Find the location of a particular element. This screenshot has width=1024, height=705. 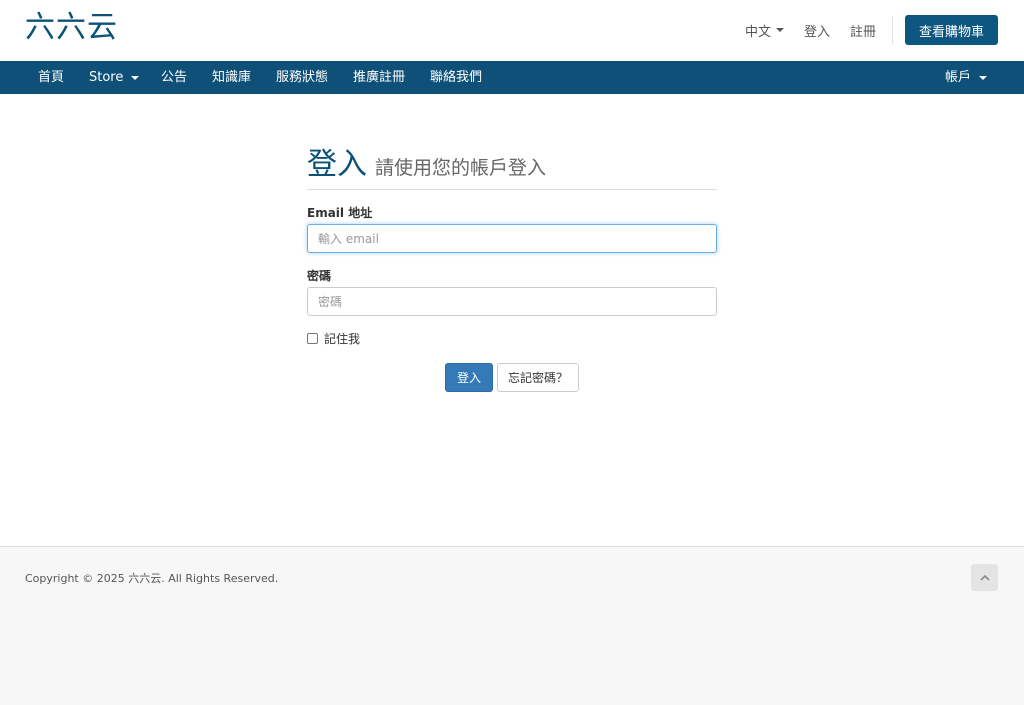

language-label: 中文 is located at coordinates (757, 32).